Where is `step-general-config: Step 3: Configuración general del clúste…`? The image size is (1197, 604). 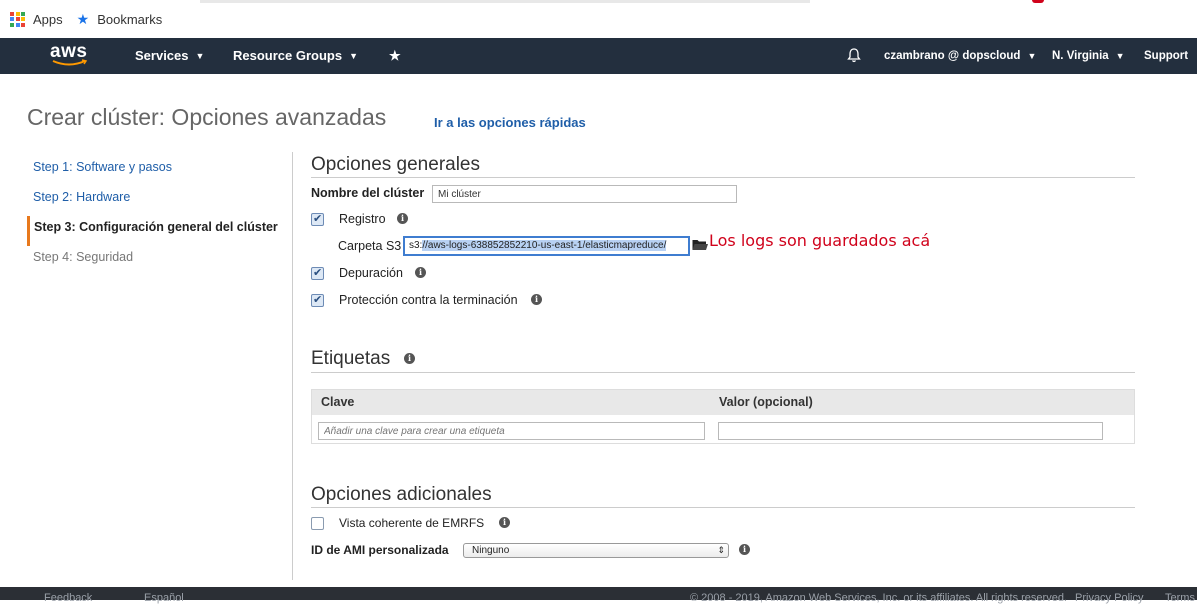
step-general-config: Step 3: Configuración general del clúste… is located at coordinates (158, 231).